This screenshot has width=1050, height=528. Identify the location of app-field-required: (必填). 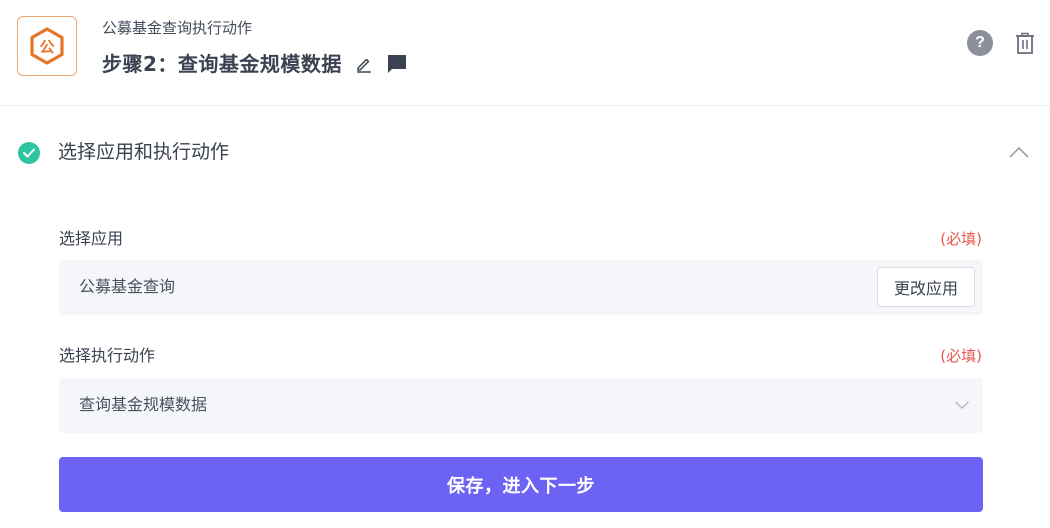
(961, 239).